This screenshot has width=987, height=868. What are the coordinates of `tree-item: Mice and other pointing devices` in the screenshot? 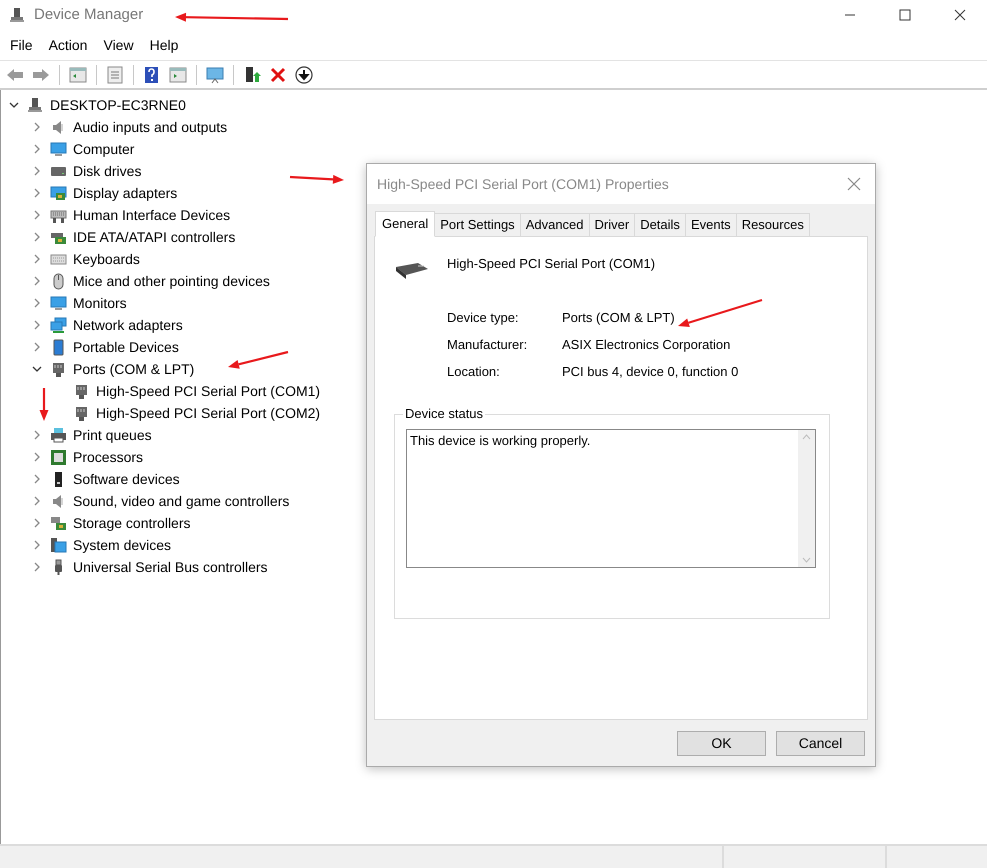 It's located at (171, 281).